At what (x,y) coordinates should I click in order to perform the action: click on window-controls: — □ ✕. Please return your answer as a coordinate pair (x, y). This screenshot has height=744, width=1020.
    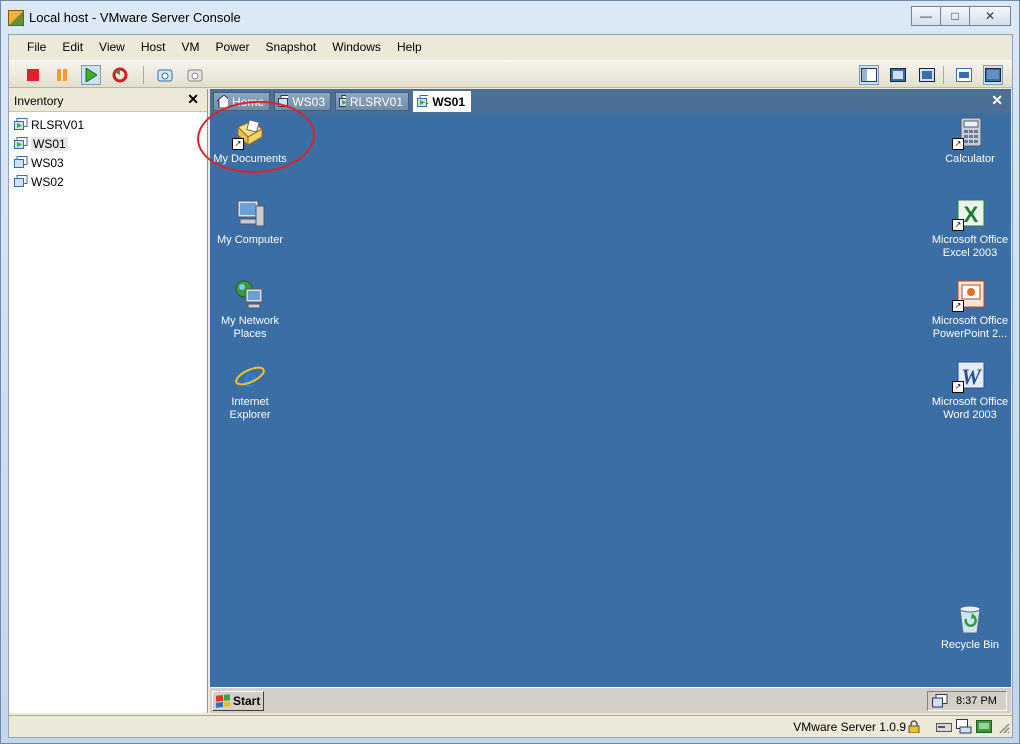
    Looking at the image, I should click on (961, 16).